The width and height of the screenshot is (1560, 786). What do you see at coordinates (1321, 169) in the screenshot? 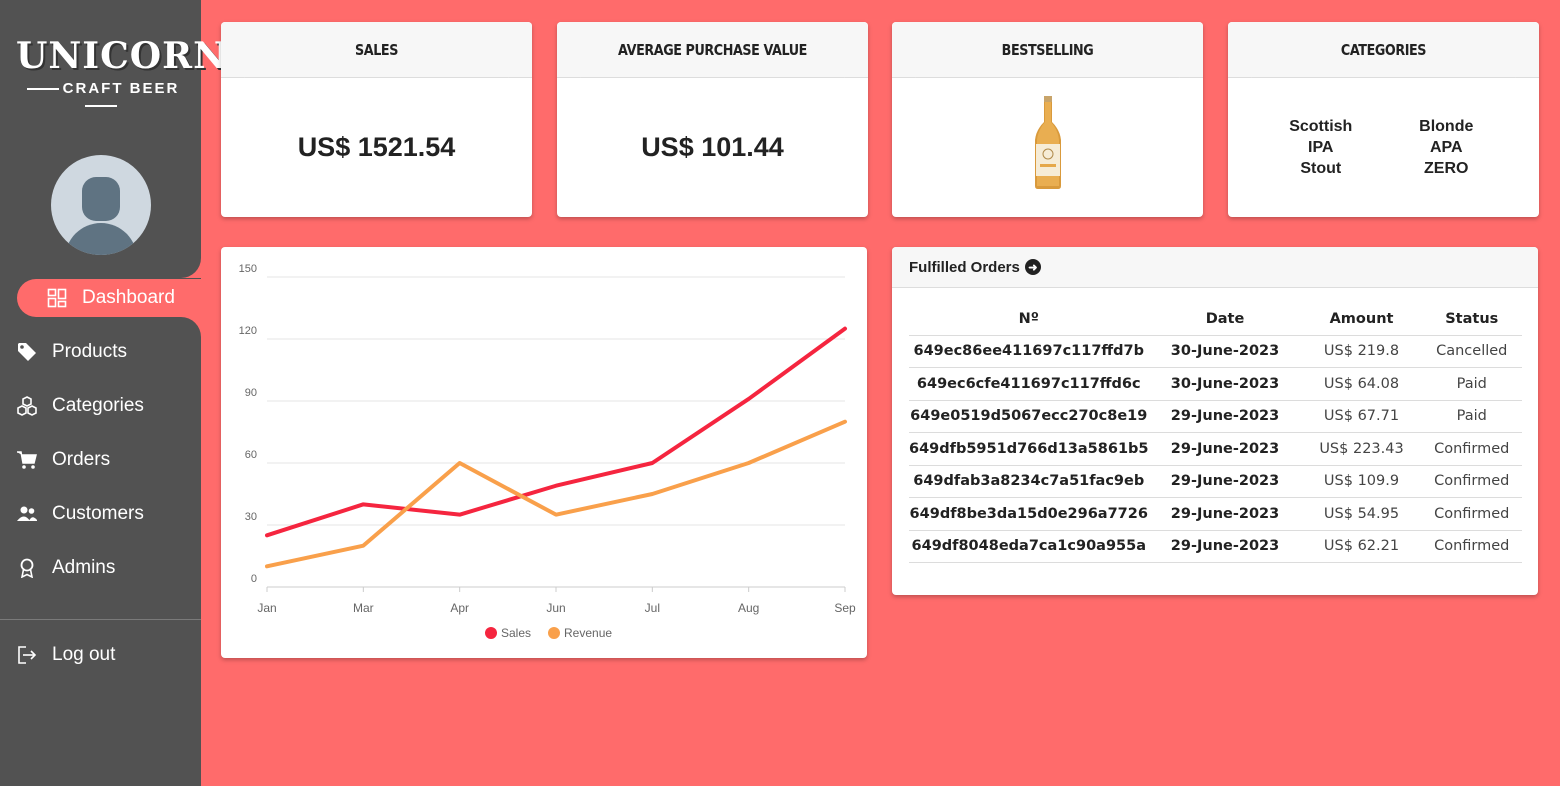
I see `category-item: Stout` at bounding box center [1321, 169].